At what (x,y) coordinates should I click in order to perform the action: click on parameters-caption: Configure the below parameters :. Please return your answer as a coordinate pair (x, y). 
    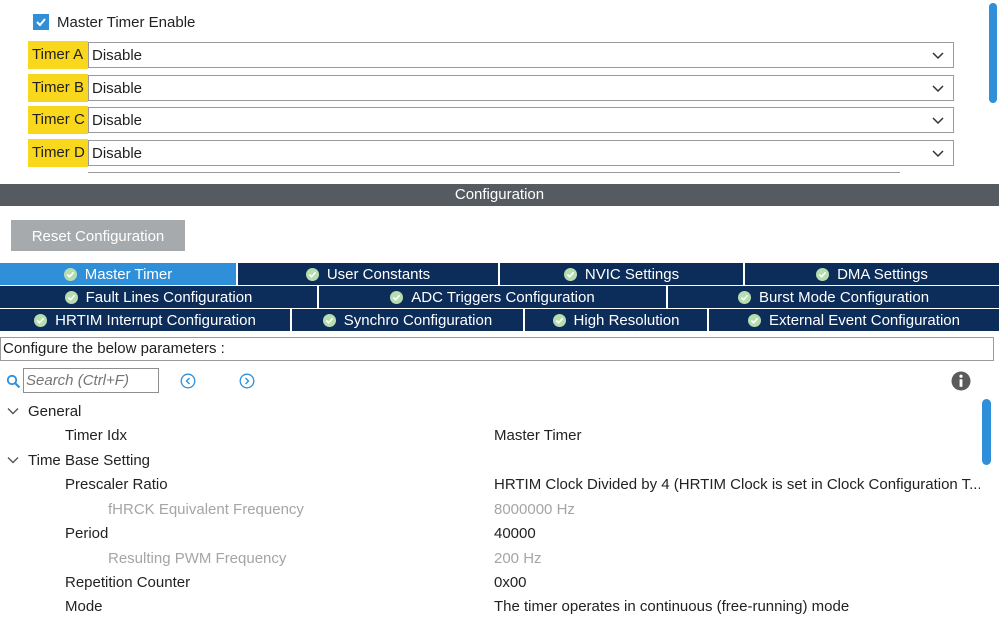
    Looking at the image, I should click on (497, 349).